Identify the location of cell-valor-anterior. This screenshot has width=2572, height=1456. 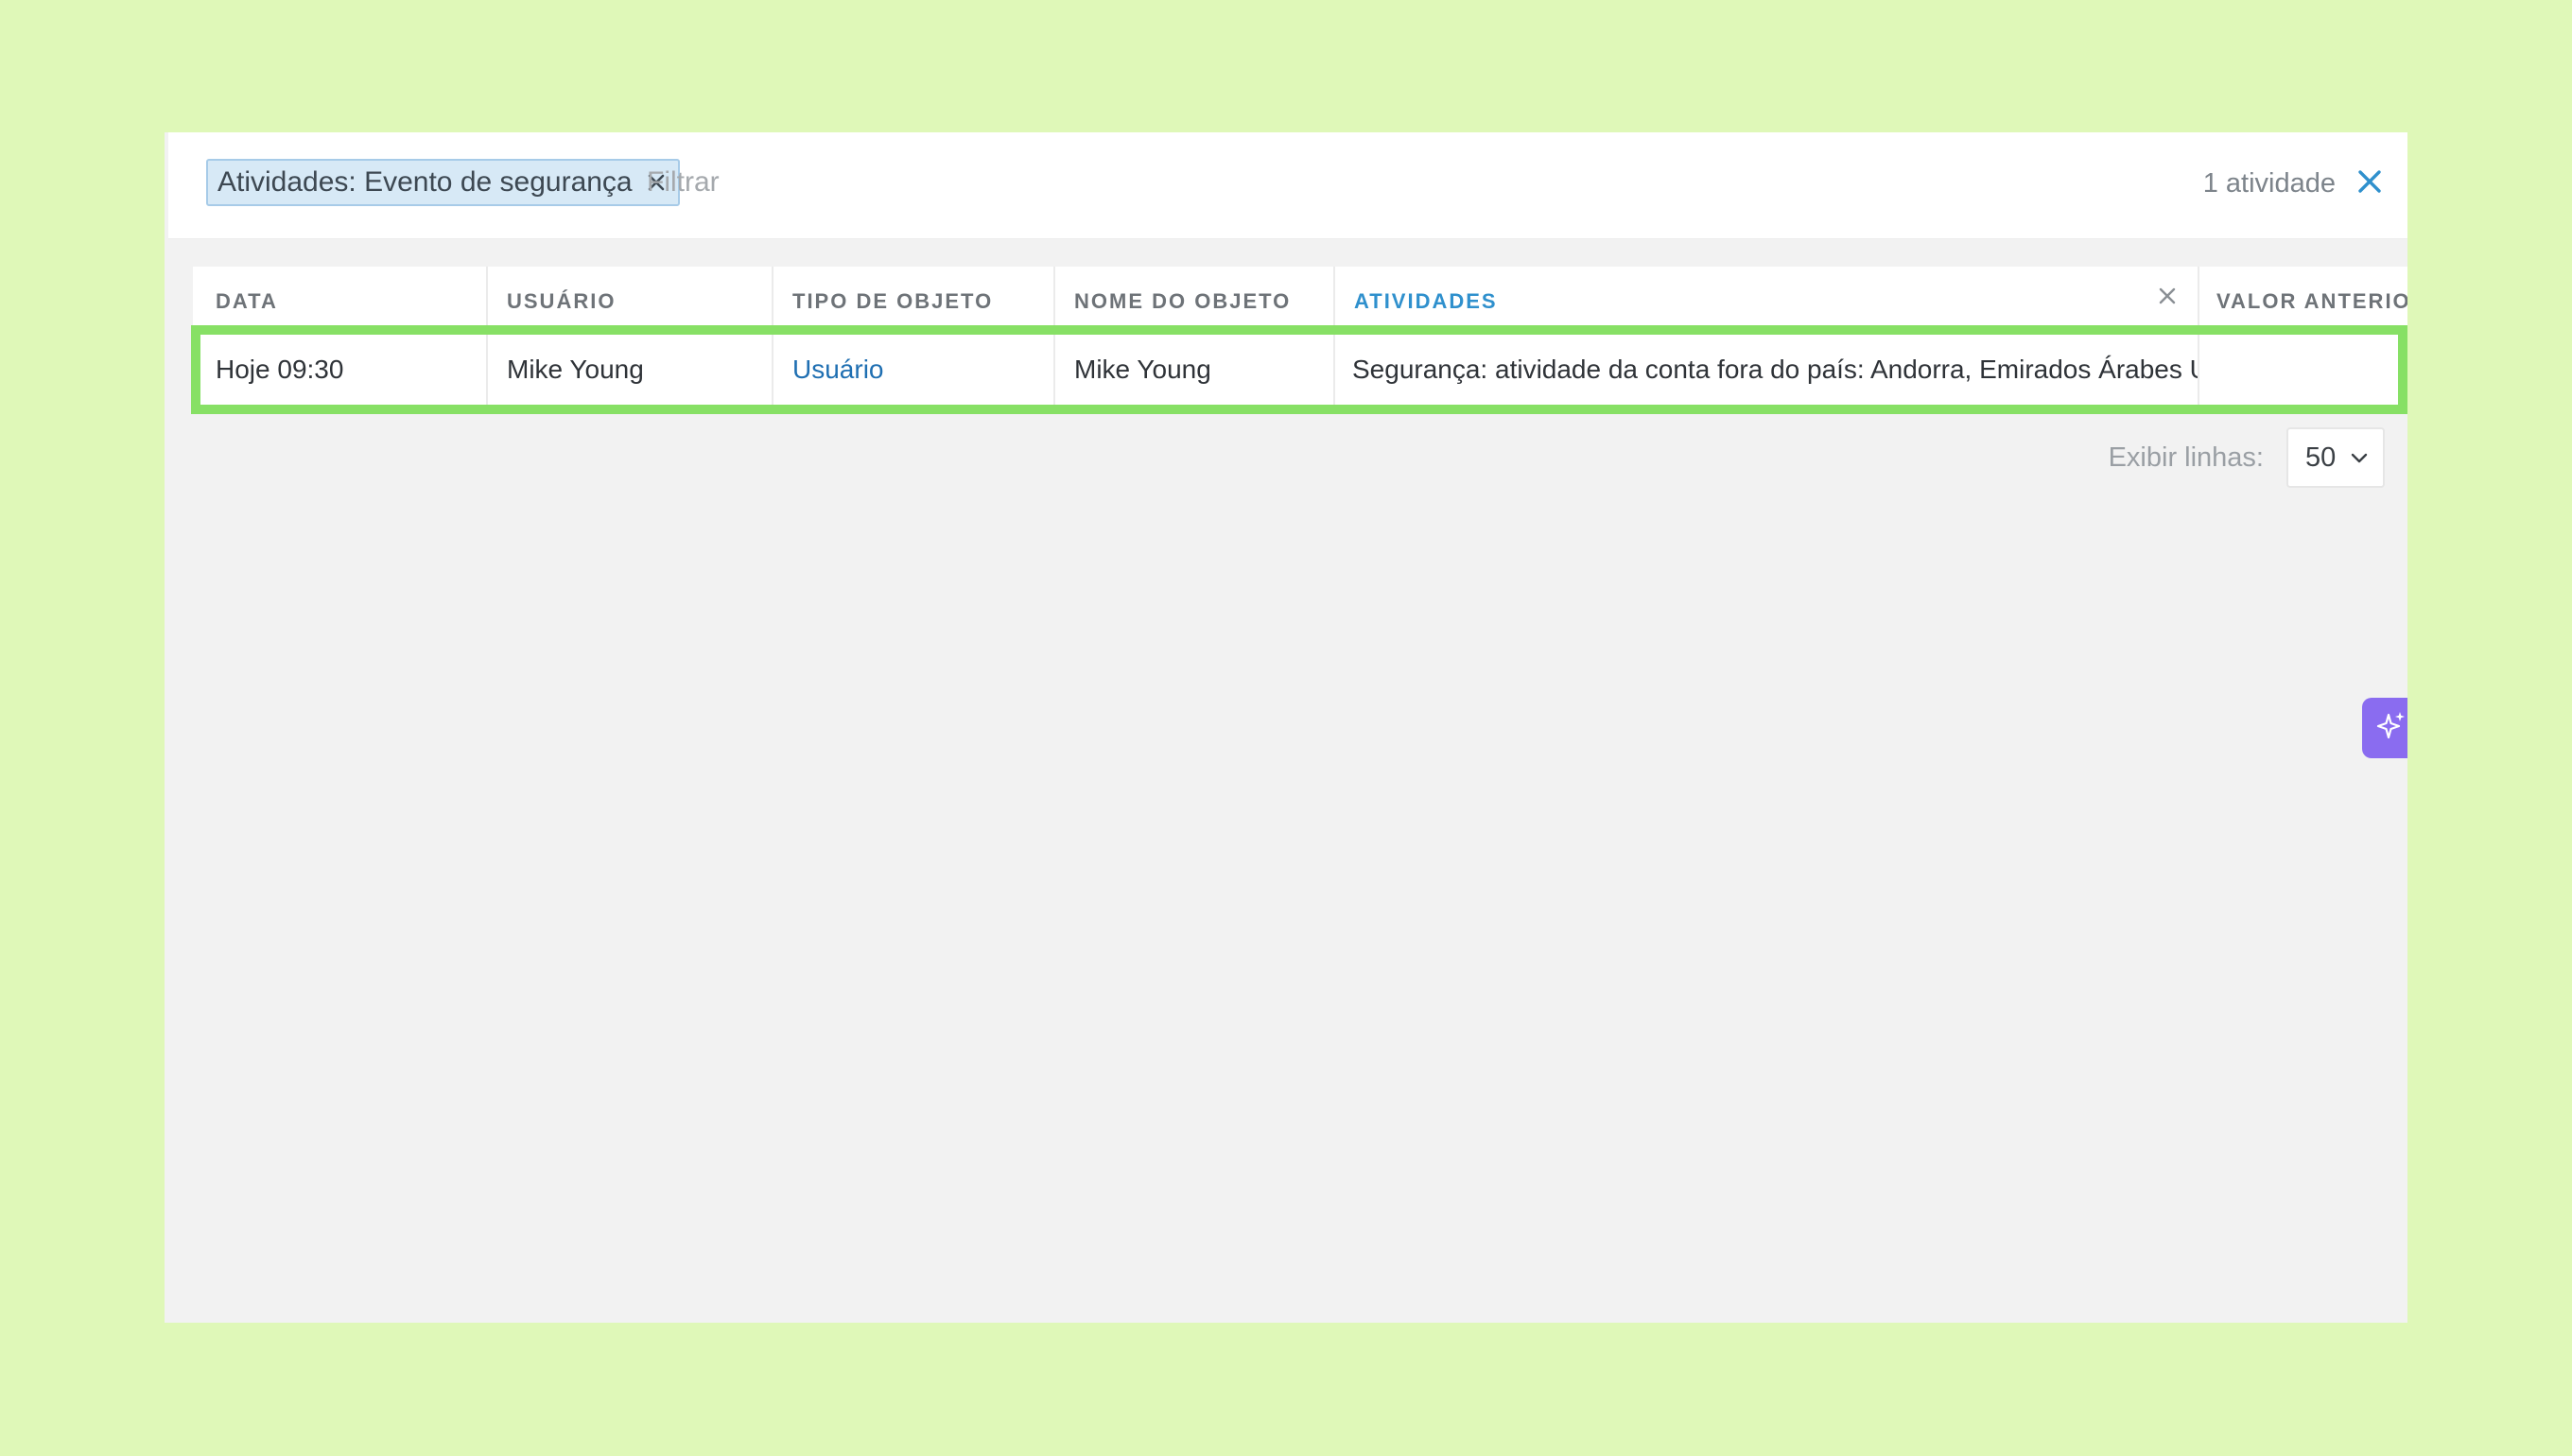
(2298, 370).